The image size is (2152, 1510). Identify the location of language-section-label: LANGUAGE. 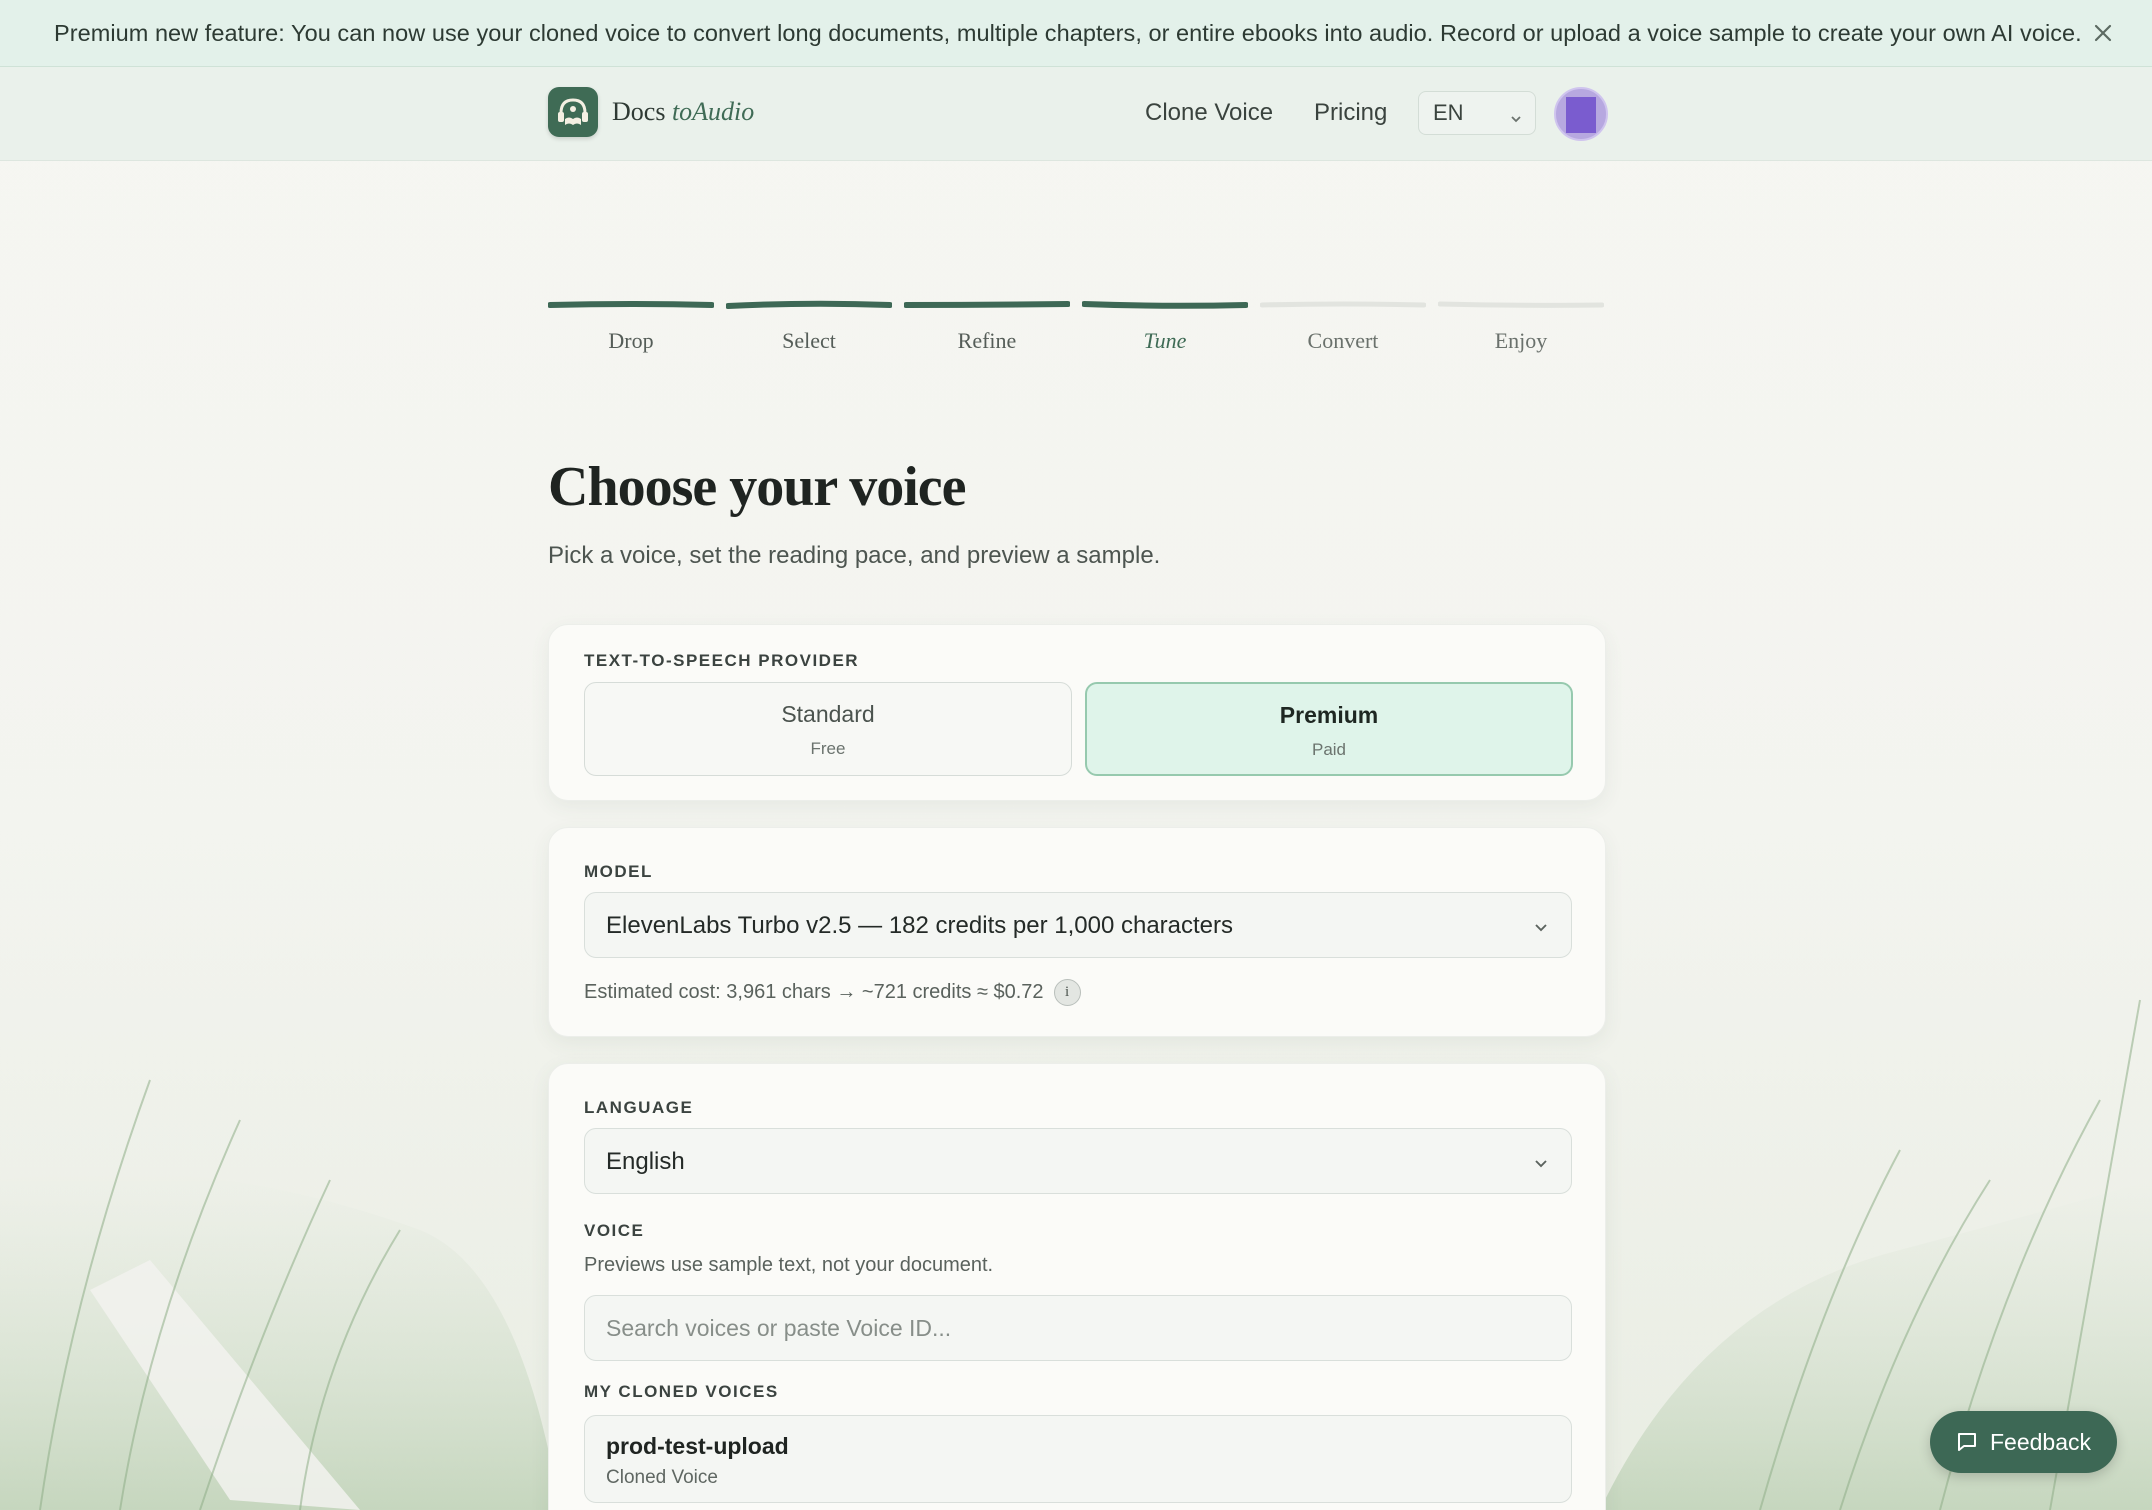
(639, 1107).